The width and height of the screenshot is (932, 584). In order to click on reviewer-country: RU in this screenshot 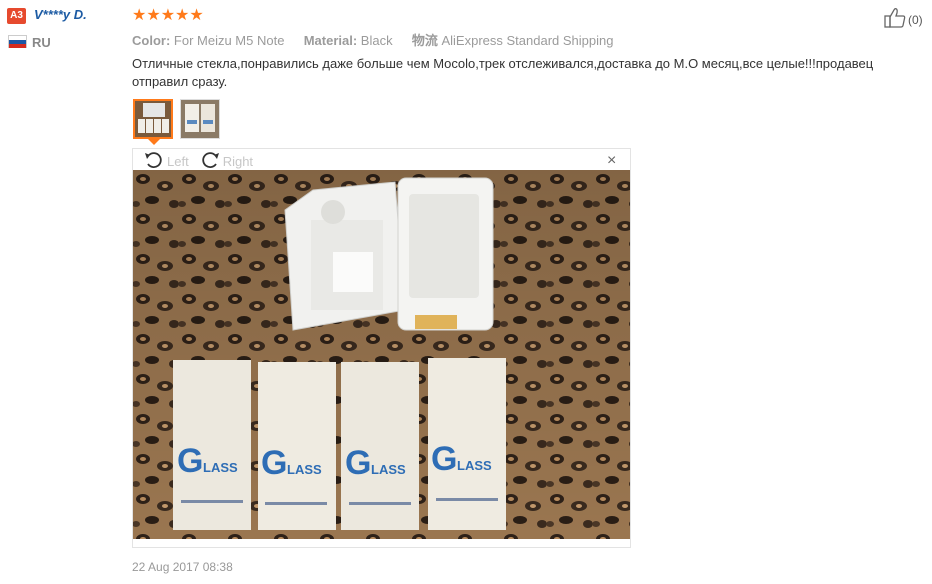, I will do `click(41, 42)`.